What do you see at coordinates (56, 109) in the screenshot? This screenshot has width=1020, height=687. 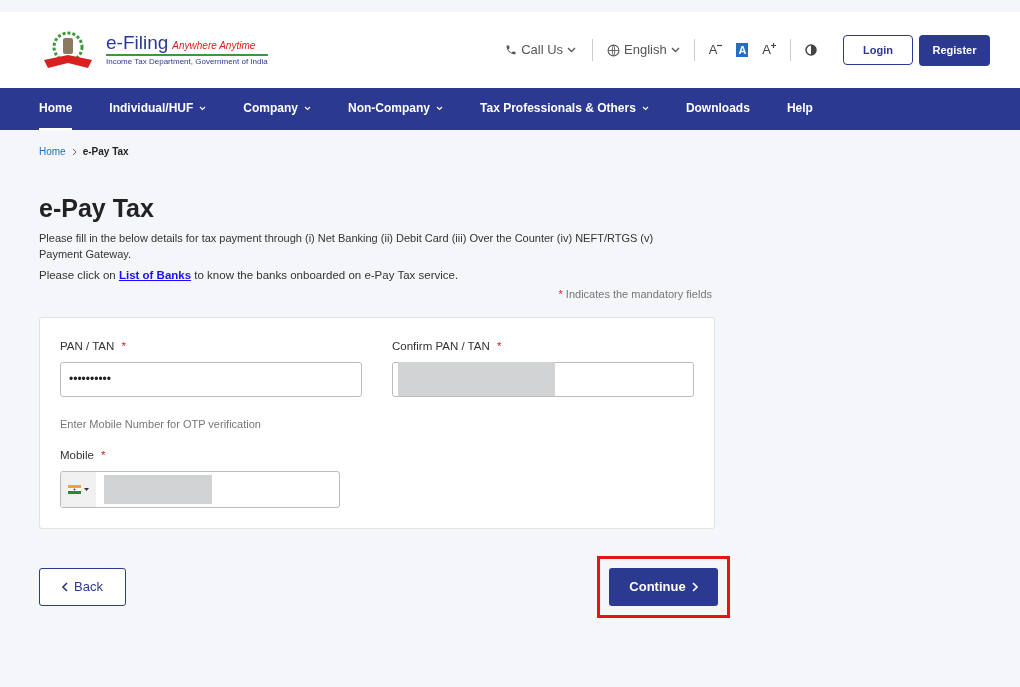 I see `nav-tab: Home` at bounding box center [56, 109].